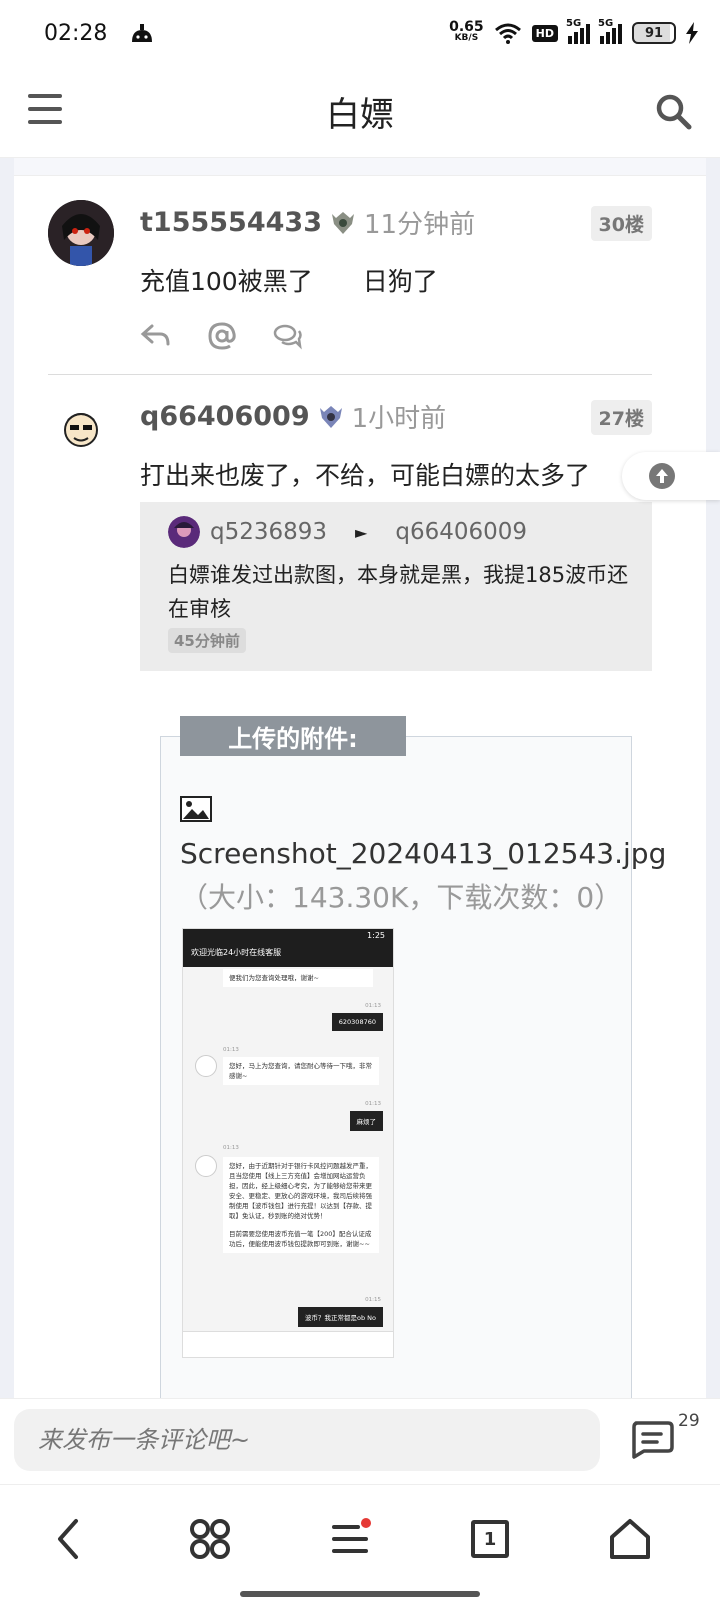 The width and height of the screenshot is (720, 1612). What do you see at coordinates (544, 33) in the screenshot?
I see `hd-voice-badge: HD` at bounding box center [544, 33].